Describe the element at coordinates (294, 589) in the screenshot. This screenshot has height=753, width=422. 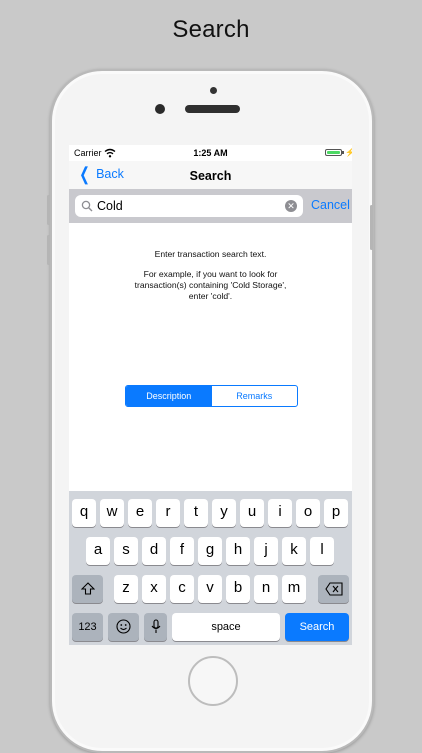
I see `key-m: m` at that location.